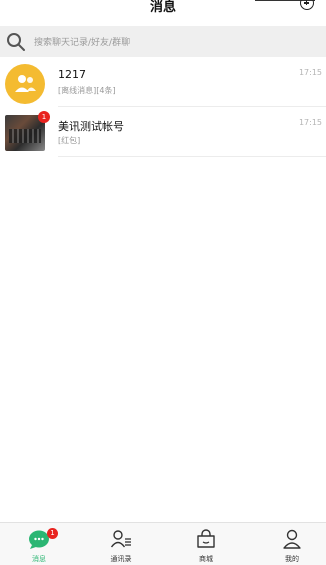  I want to click on contacts-icon, so click(120, 539).